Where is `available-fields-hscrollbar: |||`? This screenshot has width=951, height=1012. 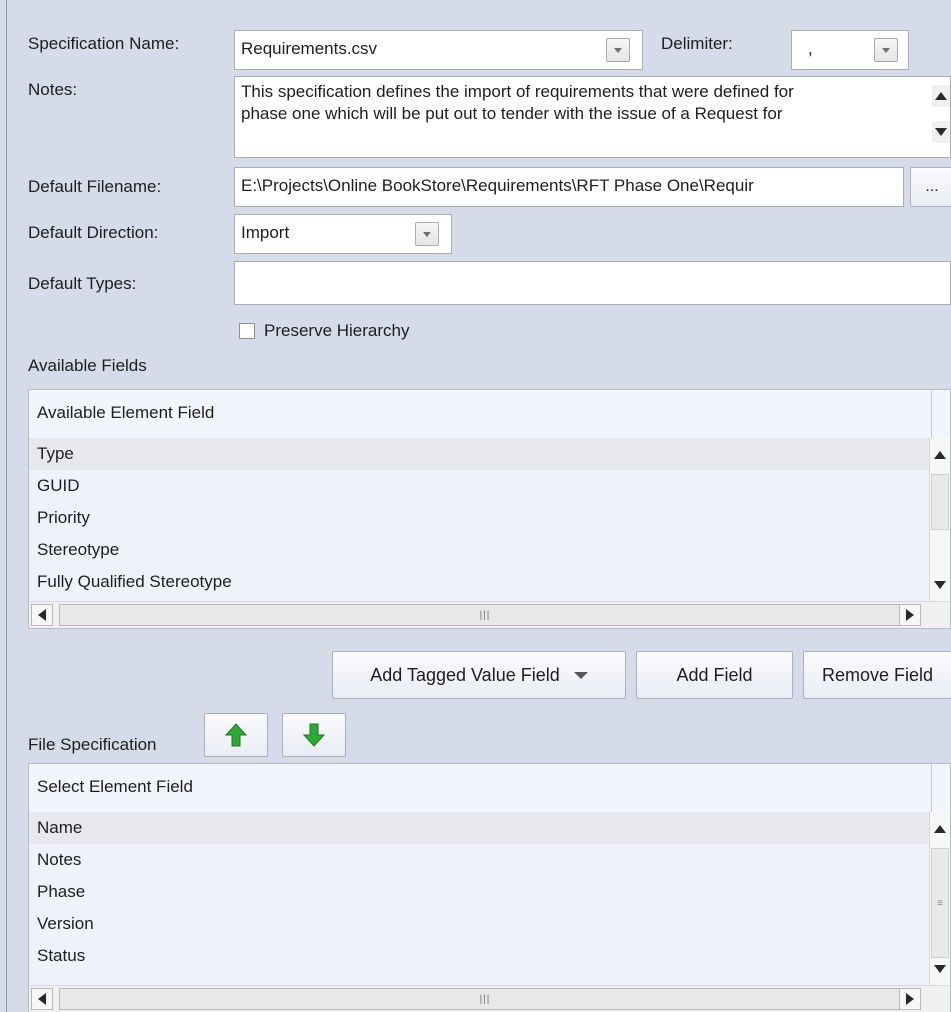 available-fields-hscrollbar: ||| is located at coordinates (489, 614).